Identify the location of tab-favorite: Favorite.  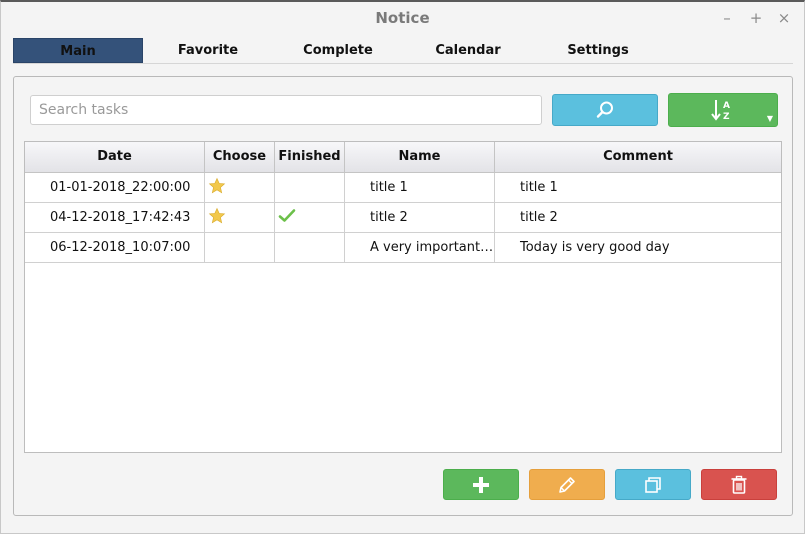
(208, 50).